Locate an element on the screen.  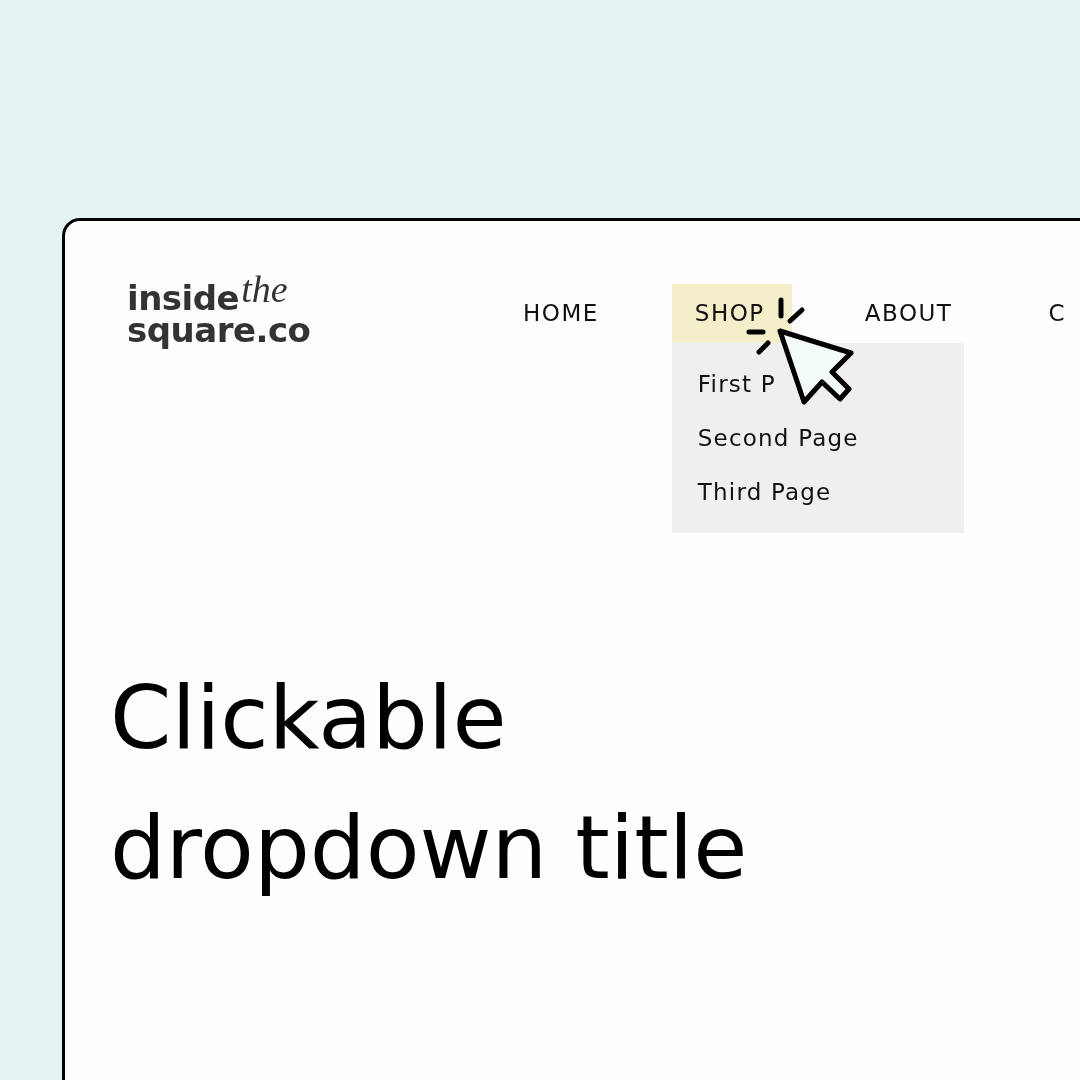
dropdown-item: Third Page is located at coordinates (817, 492).